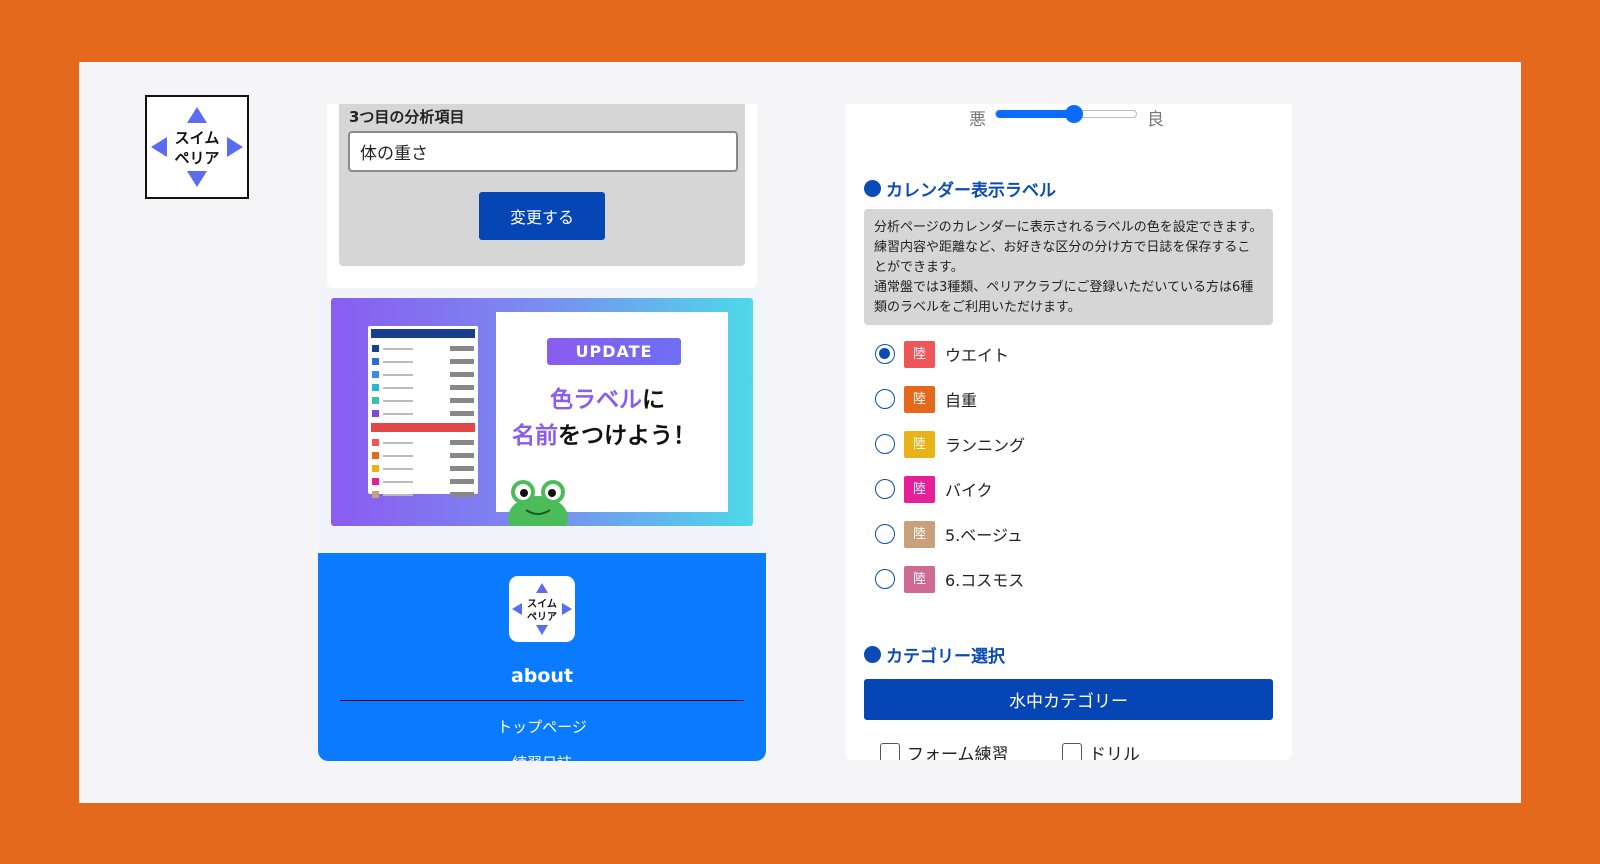 The height and width of the screenshot is (864, 1600). What do you see at coordinates (407, 117) in the screenshot?
I see `analysis-item-label: 3つ目の分析項目` at bounding box center [407, 117].